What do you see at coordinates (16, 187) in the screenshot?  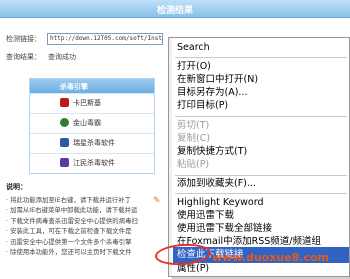 I see `notes-title: 说明：` at bounding box center [16, 187].